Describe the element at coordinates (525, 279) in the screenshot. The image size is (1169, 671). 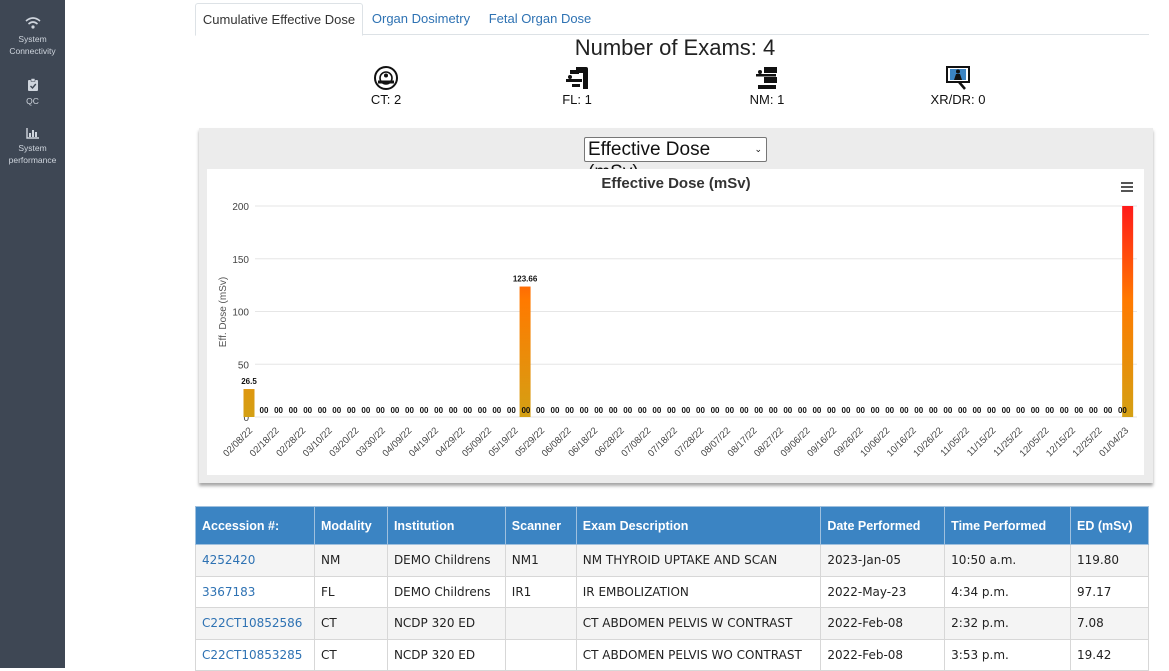
I see `bar-data-label: 123.66` at that location.